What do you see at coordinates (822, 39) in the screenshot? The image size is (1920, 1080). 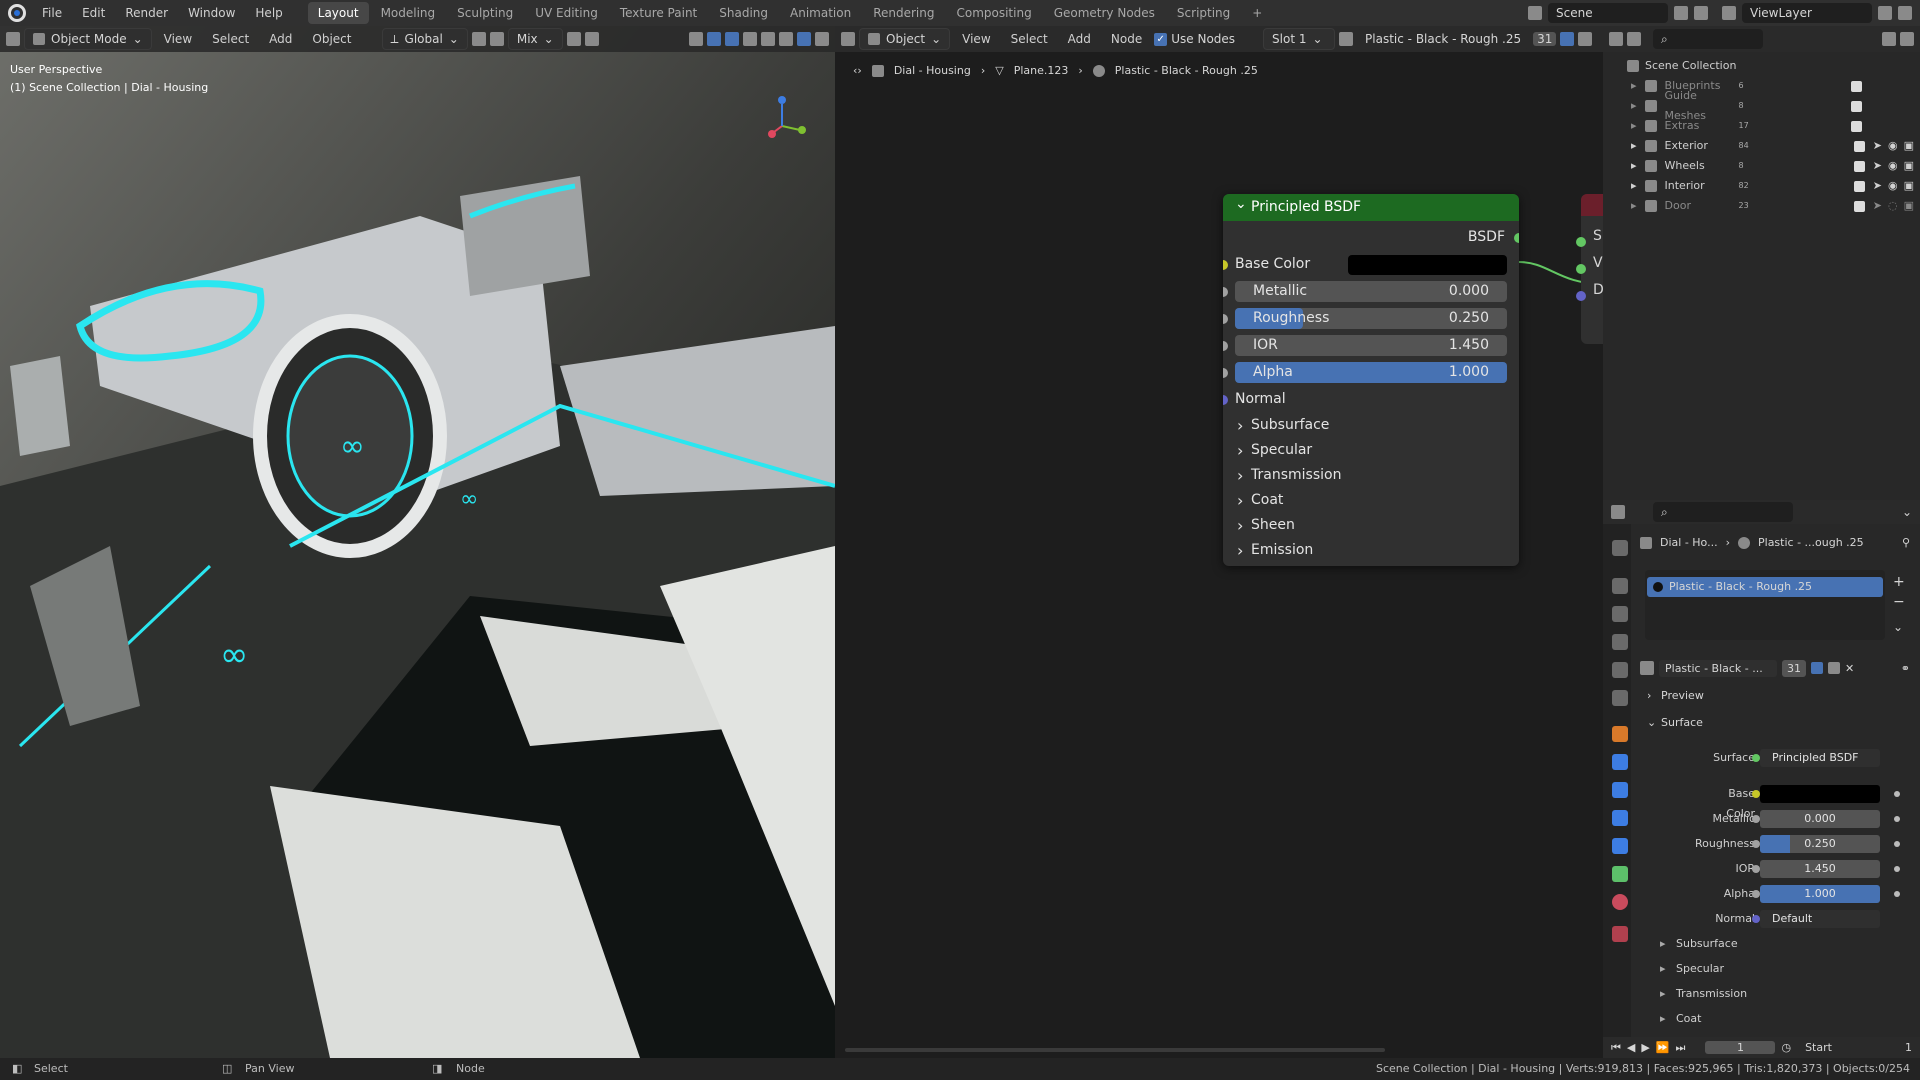 I see `rendered-shading-icon` at bounding box center [822, 39].